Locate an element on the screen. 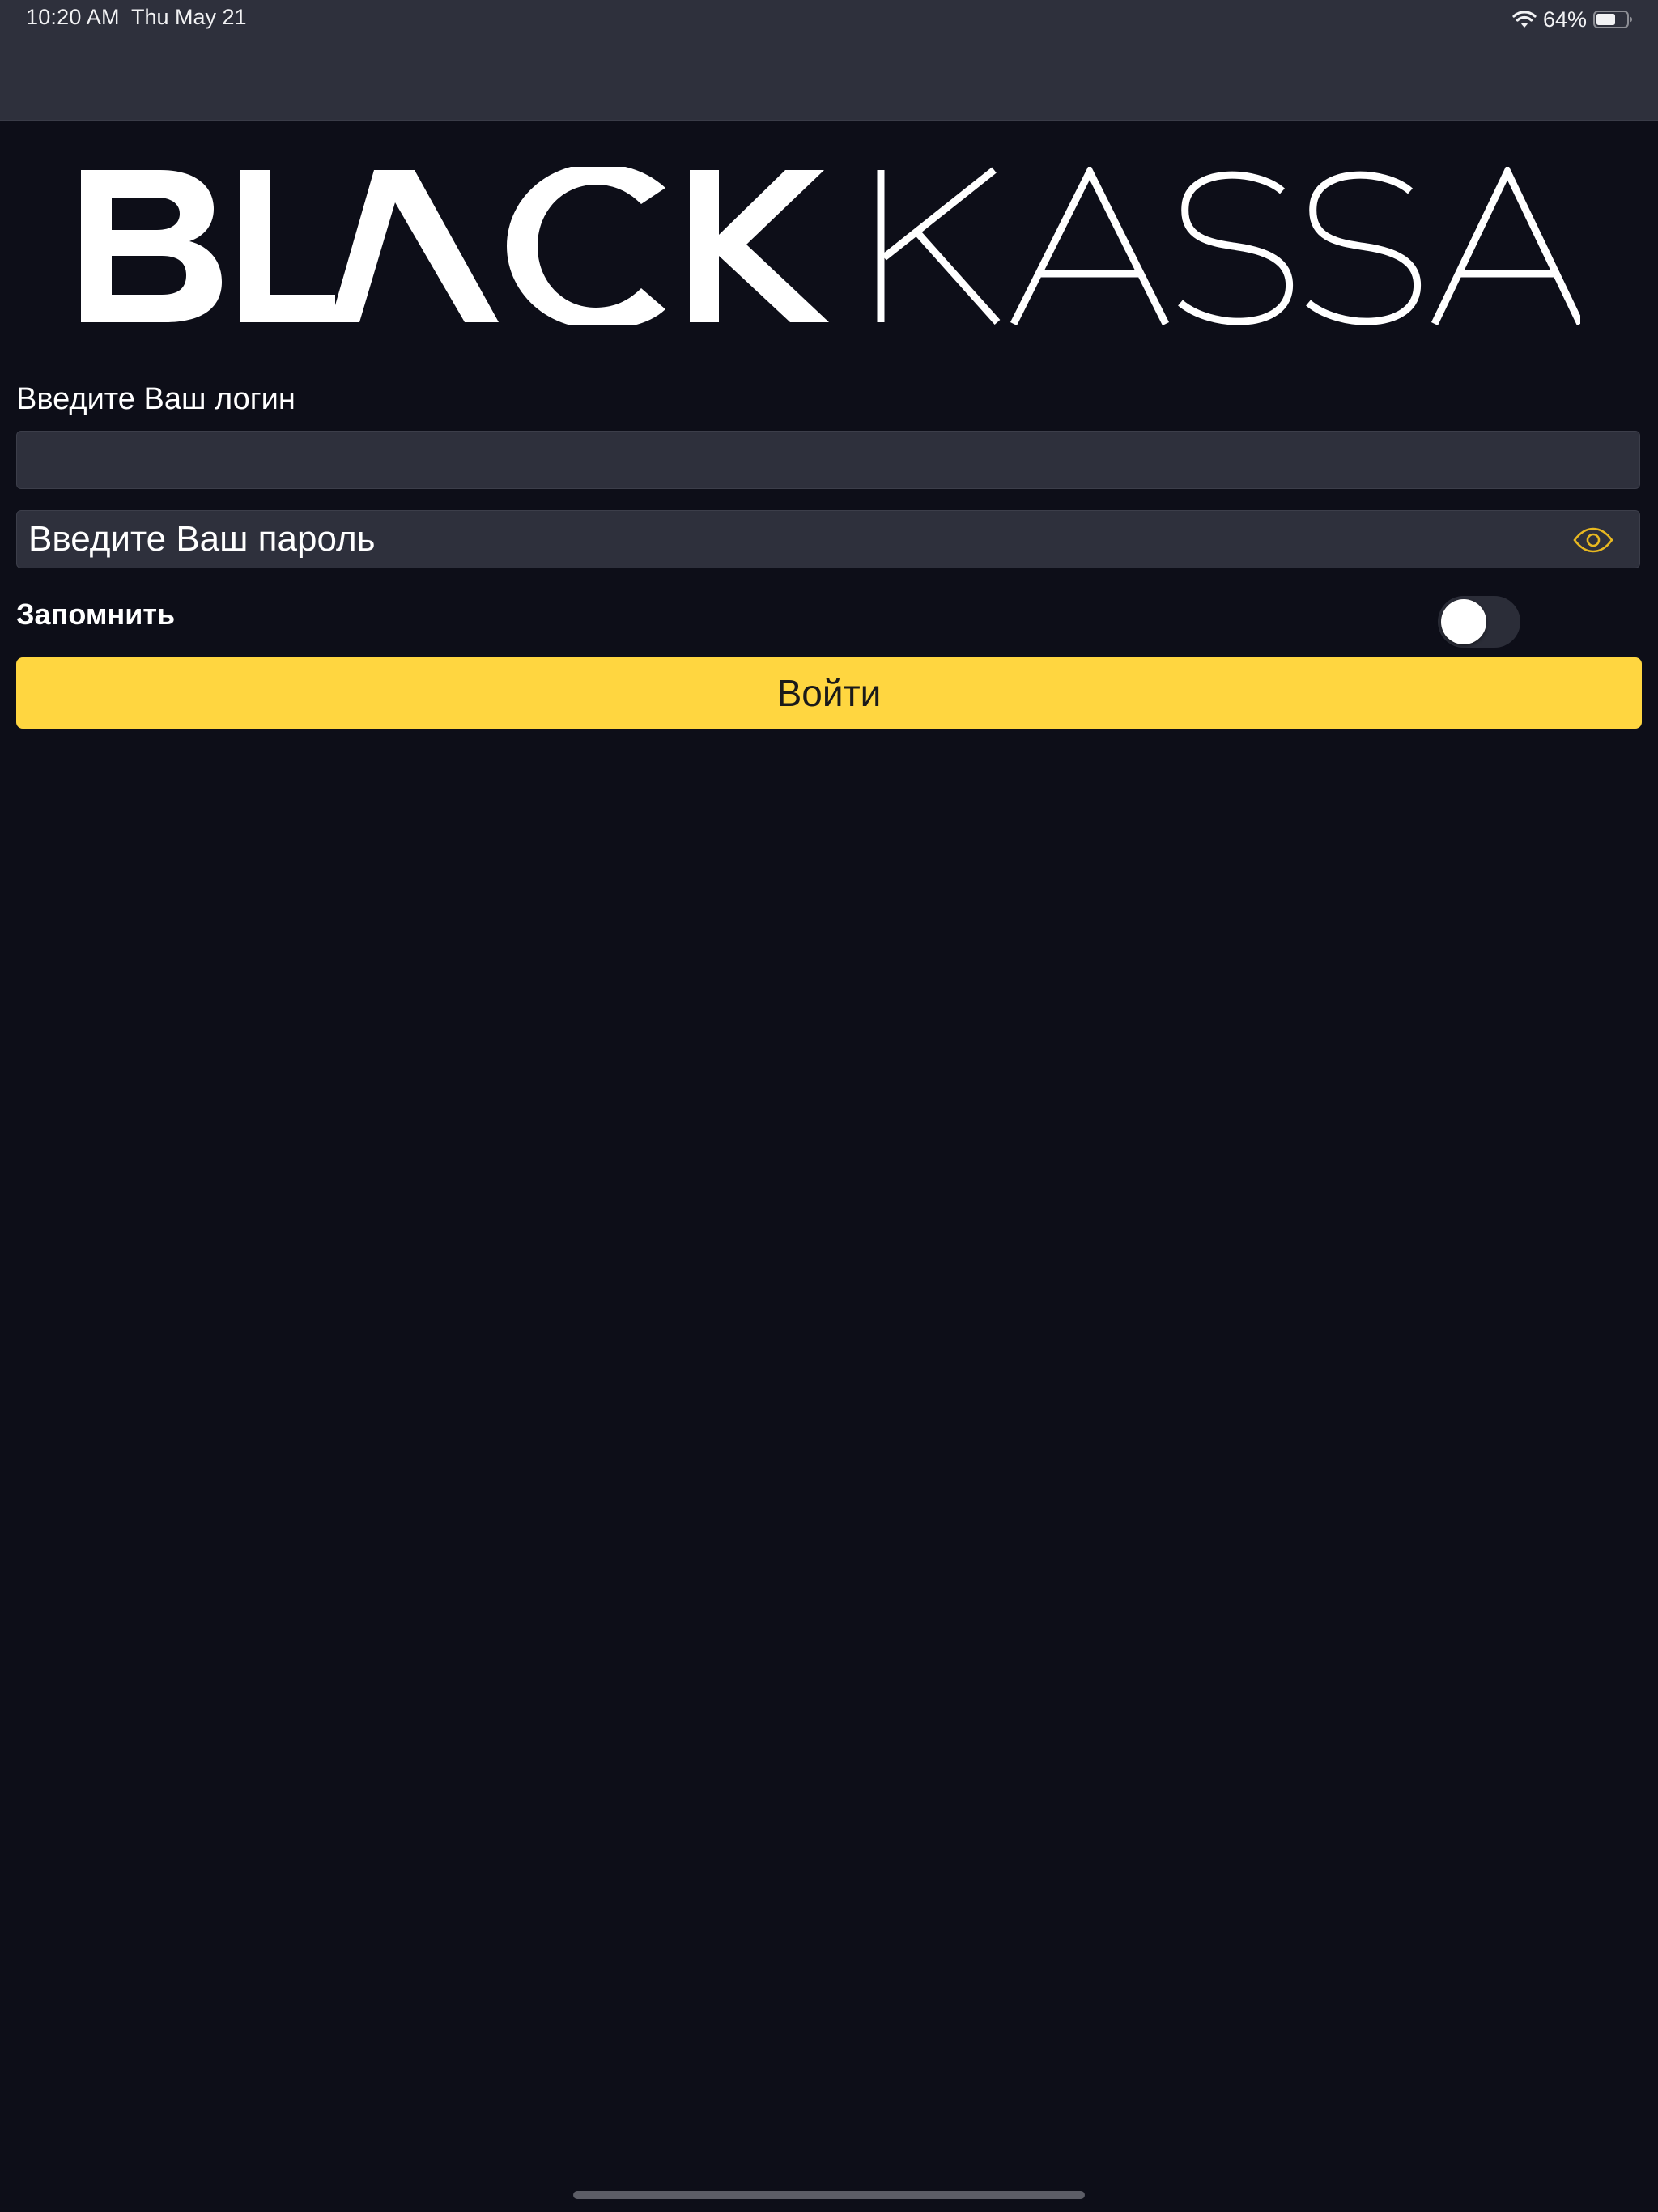 Image resolution: width=1658 pixels, height=2212 pixels. battery-icon is located at coordinates (1613, 19).